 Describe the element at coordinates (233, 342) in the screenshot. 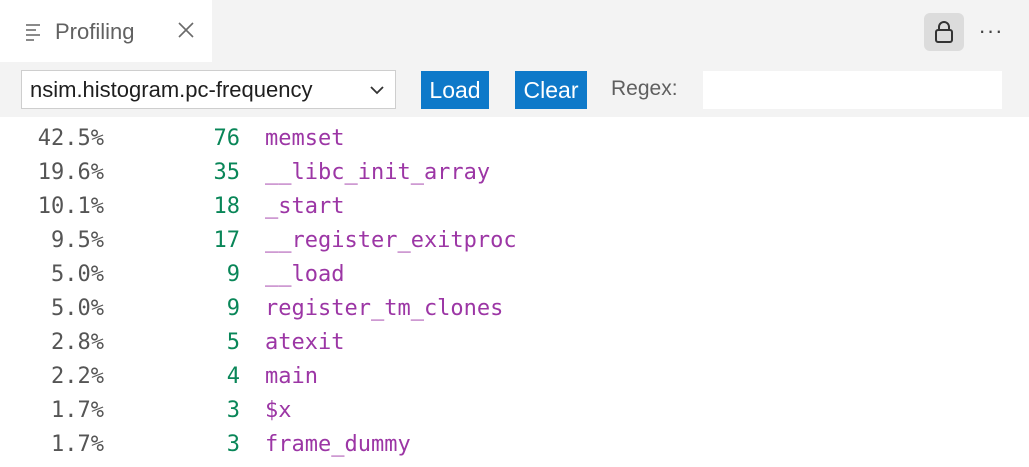

I see `row-count: 5` at that location.